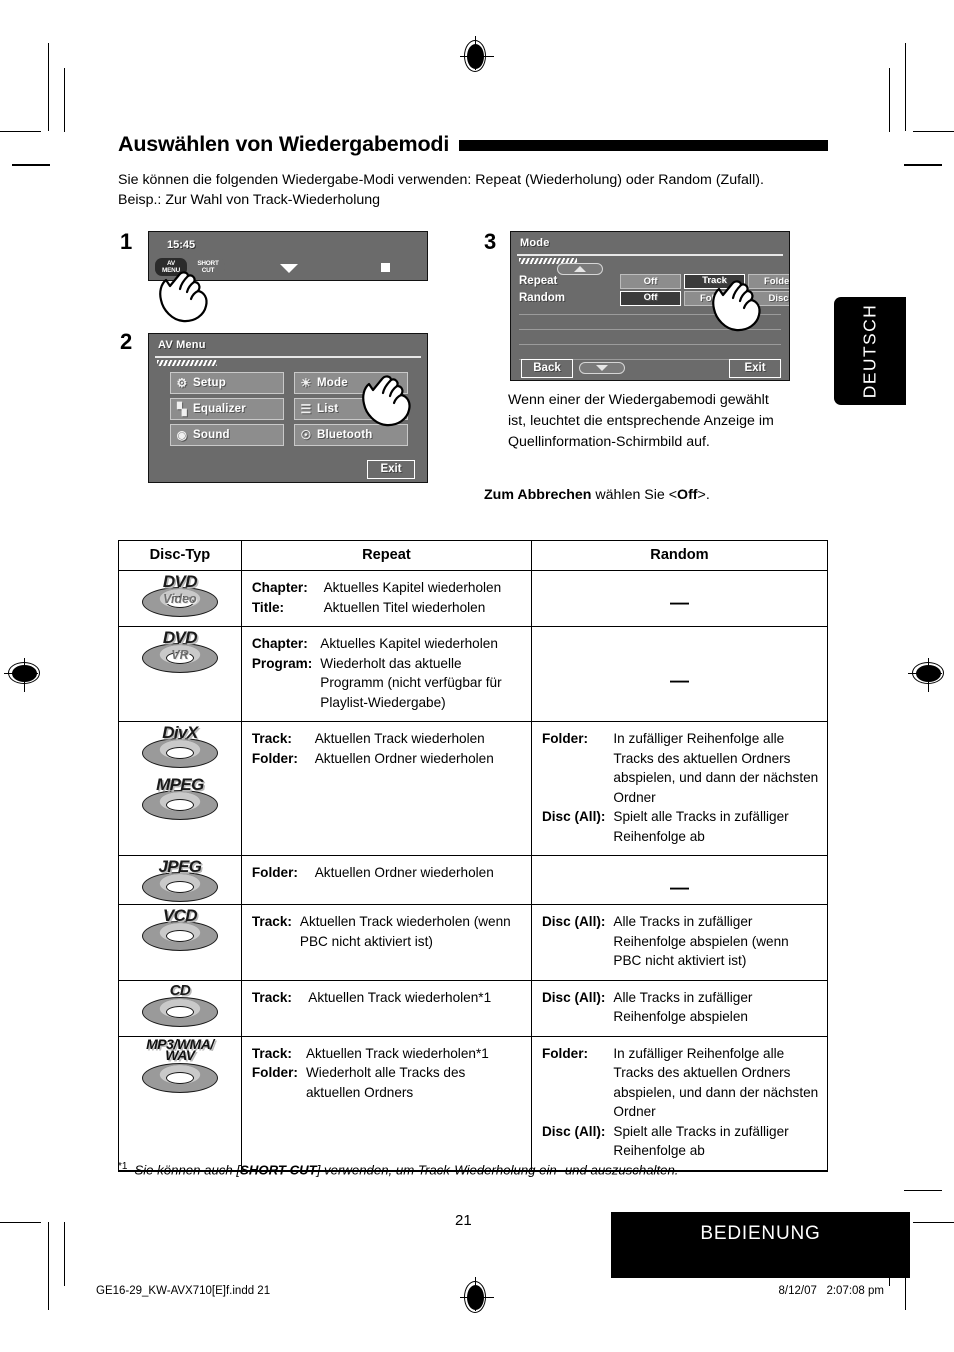  What do you see at coordinates (404, 872) in the screenshot?
I see `desc: Aktuellen Ordner wiederholen` at bounding box center [404, 872].